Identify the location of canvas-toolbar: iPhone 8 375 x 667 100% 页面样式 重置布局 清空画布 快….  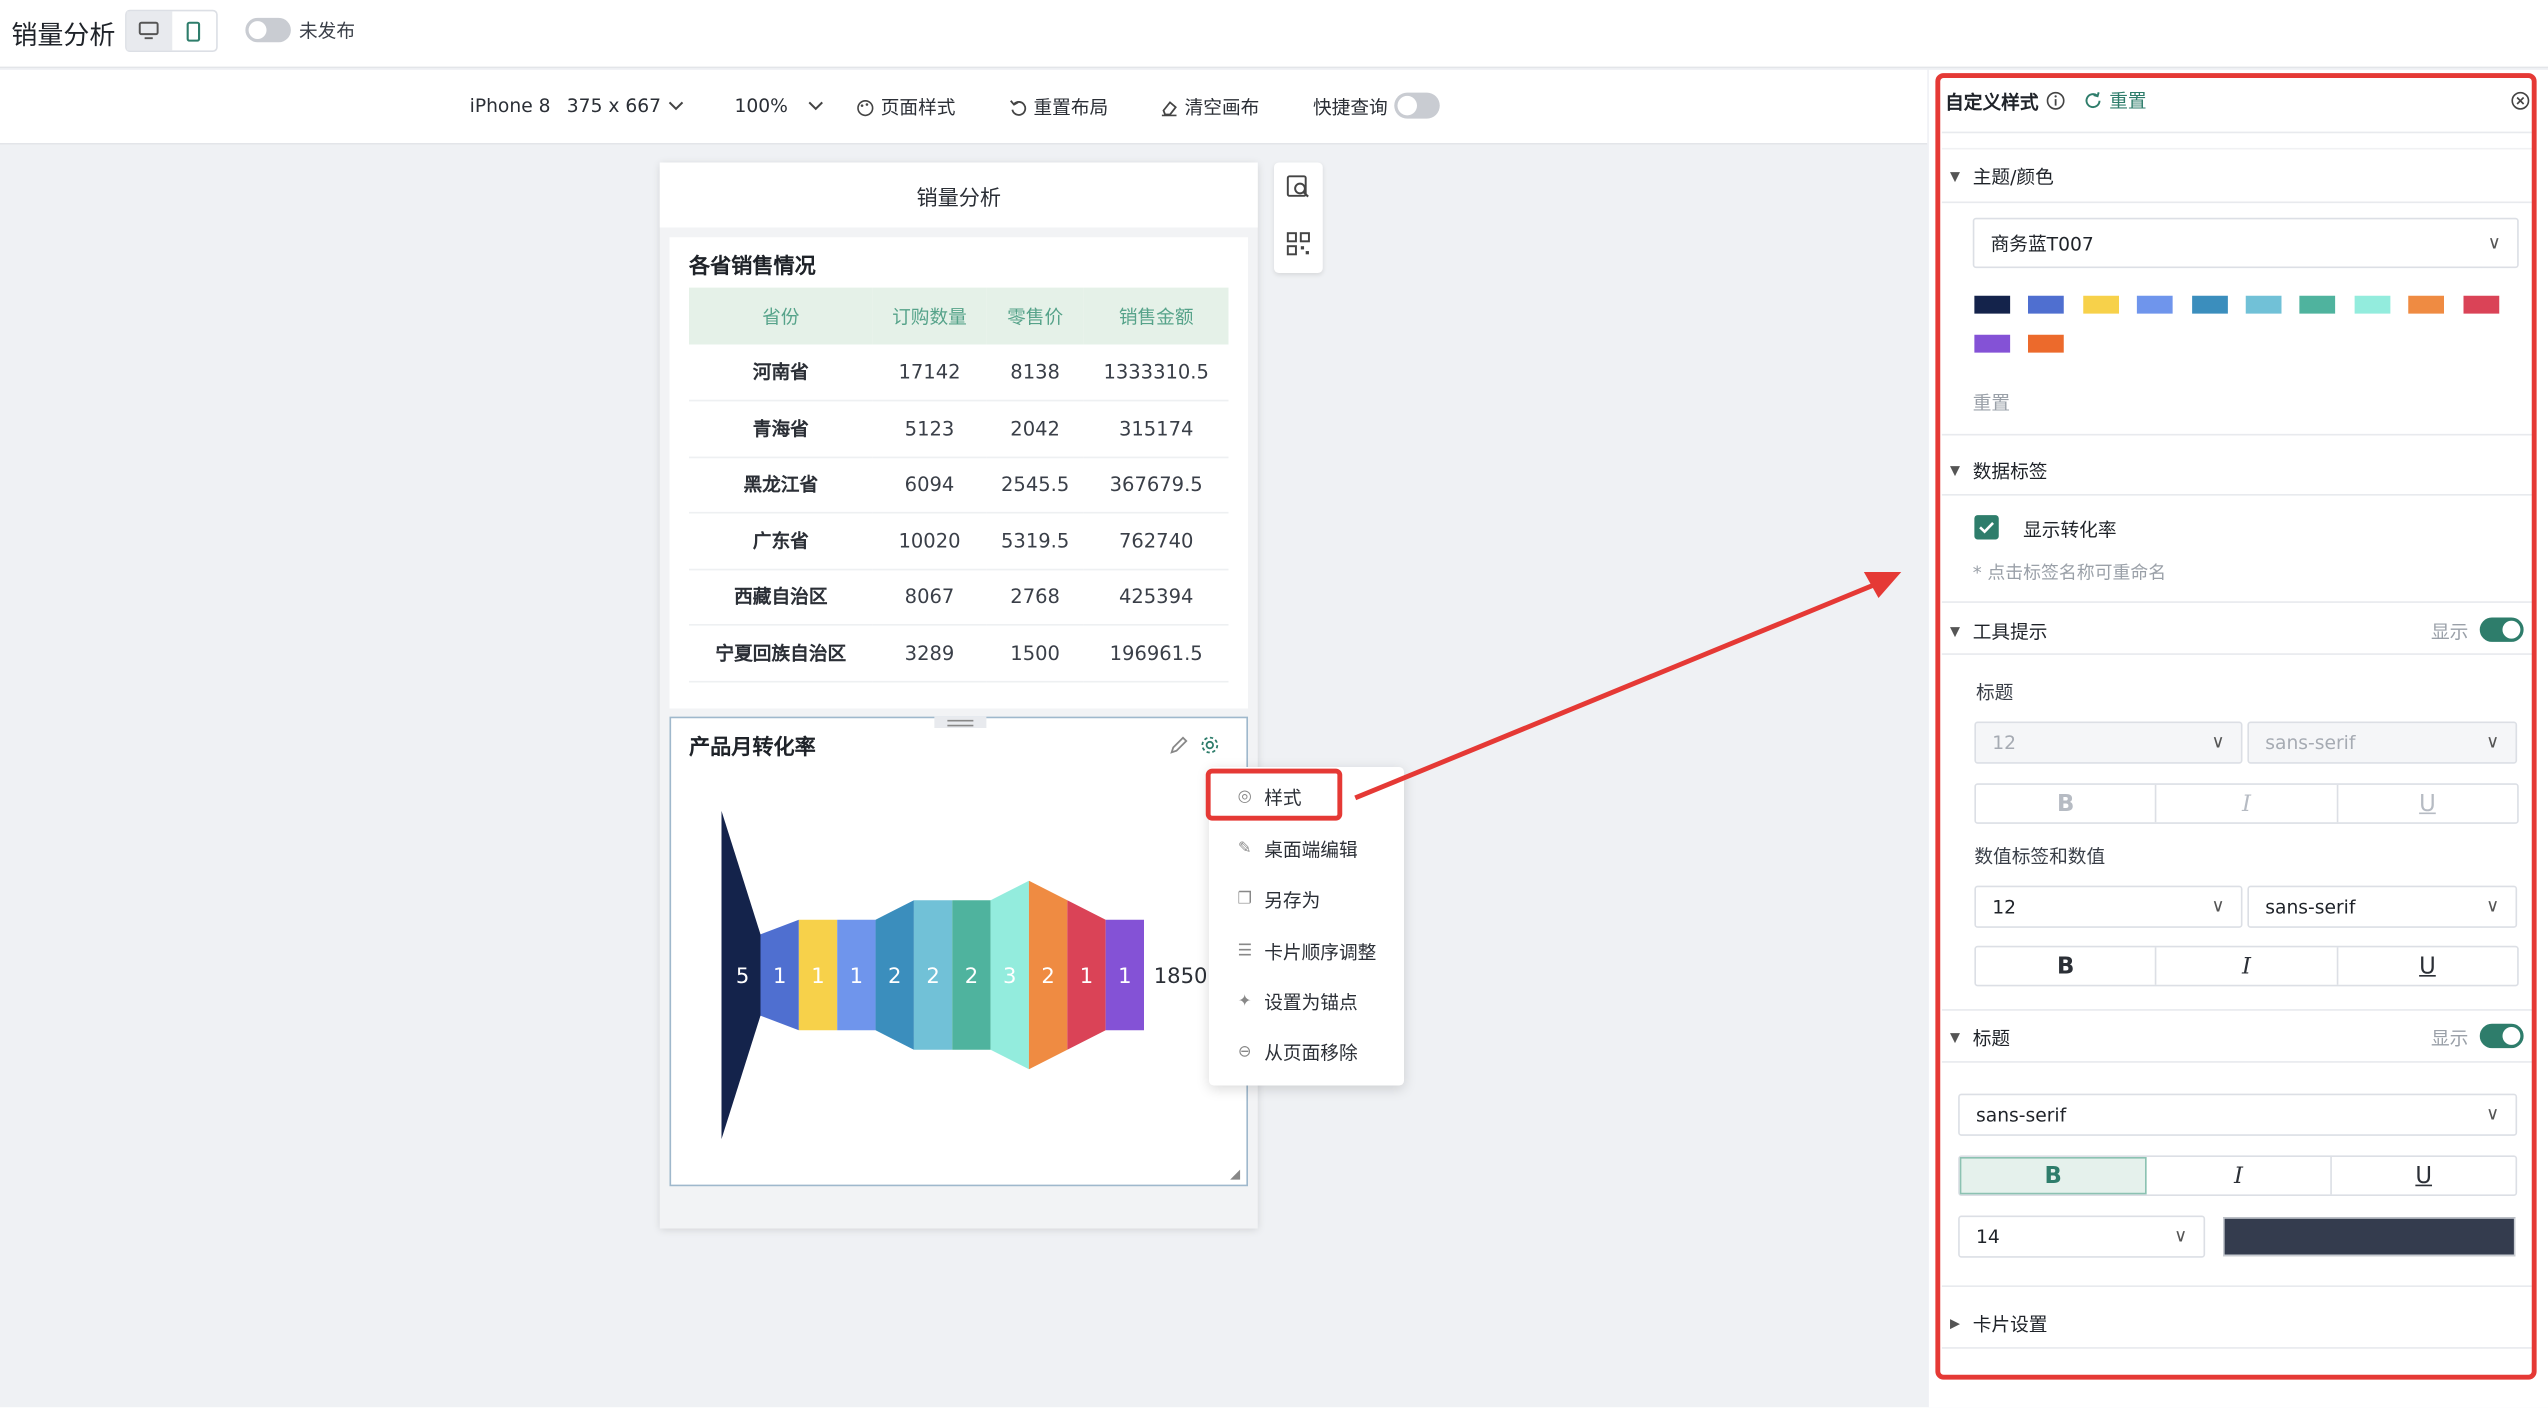
(964, 107).